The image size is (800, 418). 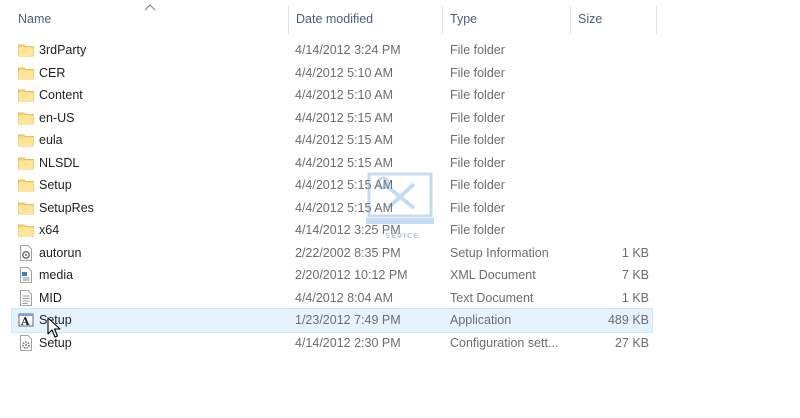 I want to click on application-icon: A, so click(x=27, y=320).